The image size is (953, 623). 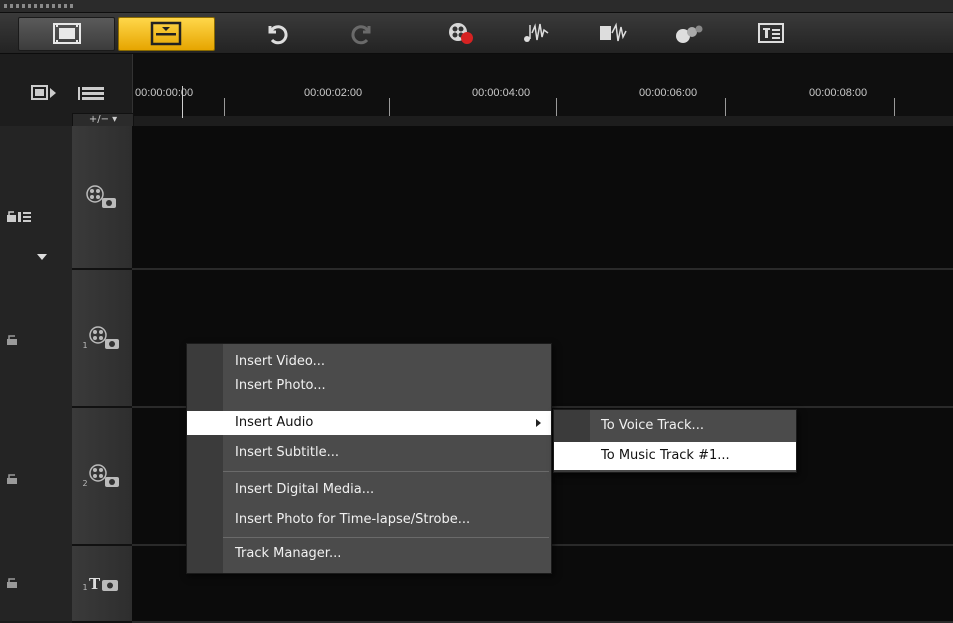 I want to click on ruler-tick-label: 00:00:00:00, so click(x=164, y=93).